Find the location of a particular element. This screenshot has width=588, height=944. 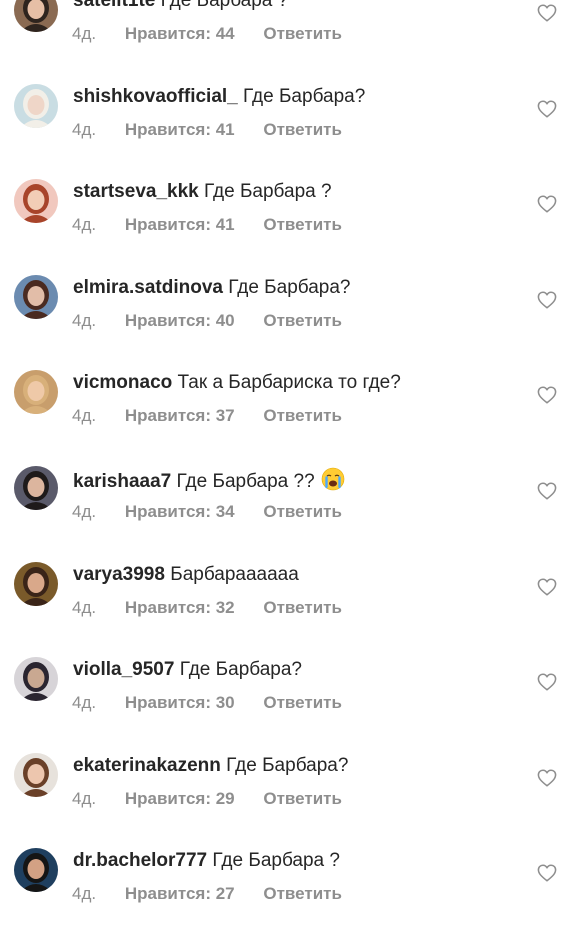

comment-body: elmira.satdinova Где Барбара? is located at coordinates (300, 288).